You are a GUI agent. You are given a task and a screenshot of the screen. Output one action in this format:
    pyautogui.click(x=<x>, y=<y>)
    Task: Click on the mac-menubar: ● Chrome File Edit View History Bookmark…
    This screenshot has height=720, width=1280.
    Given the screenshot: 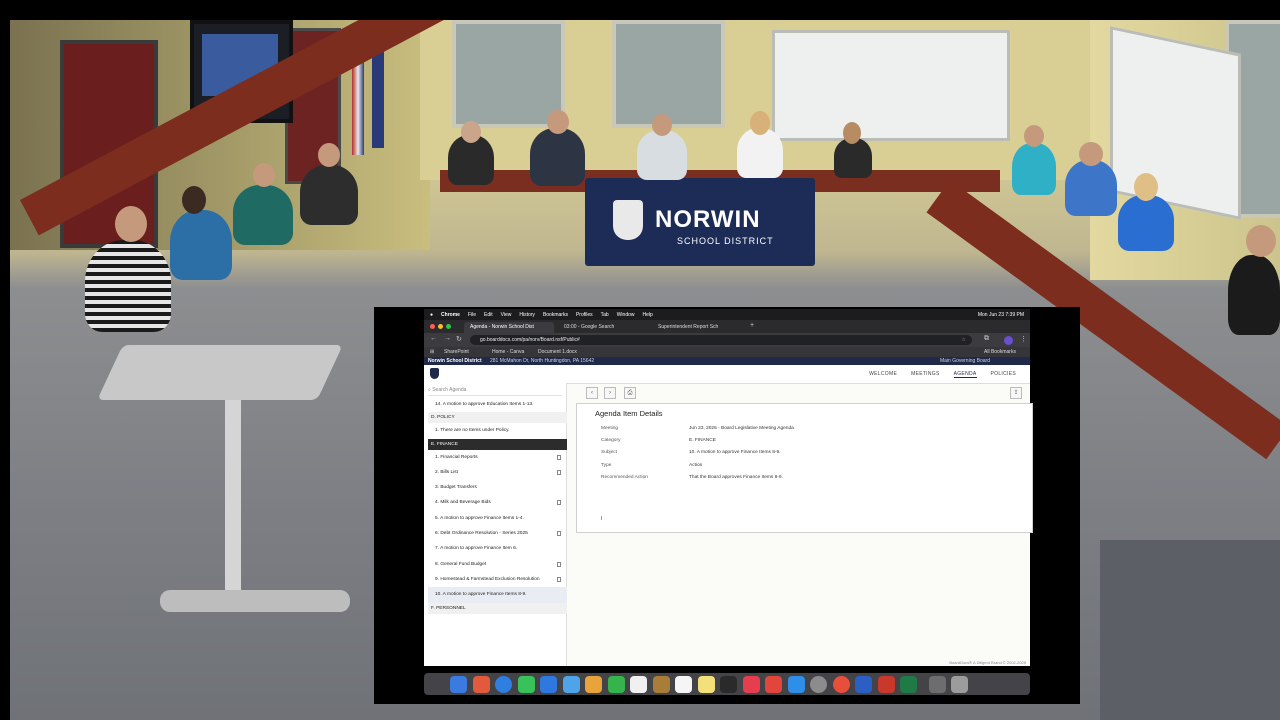 What is the action you would take?
    pyautogui.click(x=727, y=314)
    